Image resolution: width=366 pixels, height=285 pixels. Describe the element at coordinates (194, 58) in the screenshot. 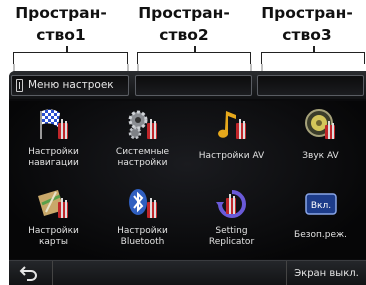

I see `callout-space2-bracket` at that location.